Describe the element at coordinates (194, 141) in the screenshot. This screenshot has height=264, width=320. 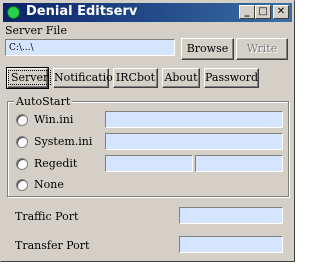
I see `system-ini-field` at that location.